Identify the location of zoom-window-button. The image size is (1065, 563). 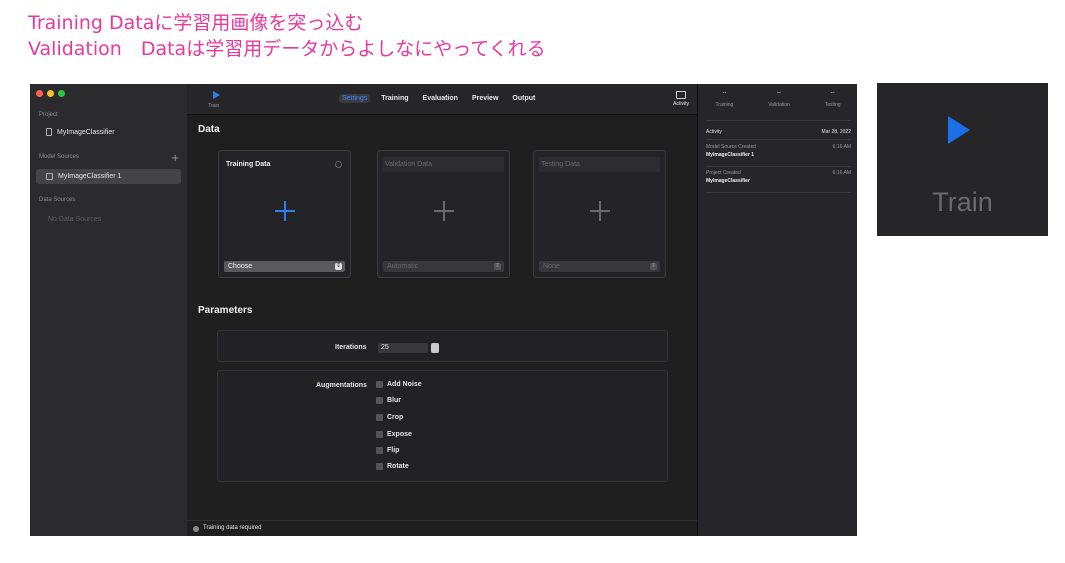
(61, 93).